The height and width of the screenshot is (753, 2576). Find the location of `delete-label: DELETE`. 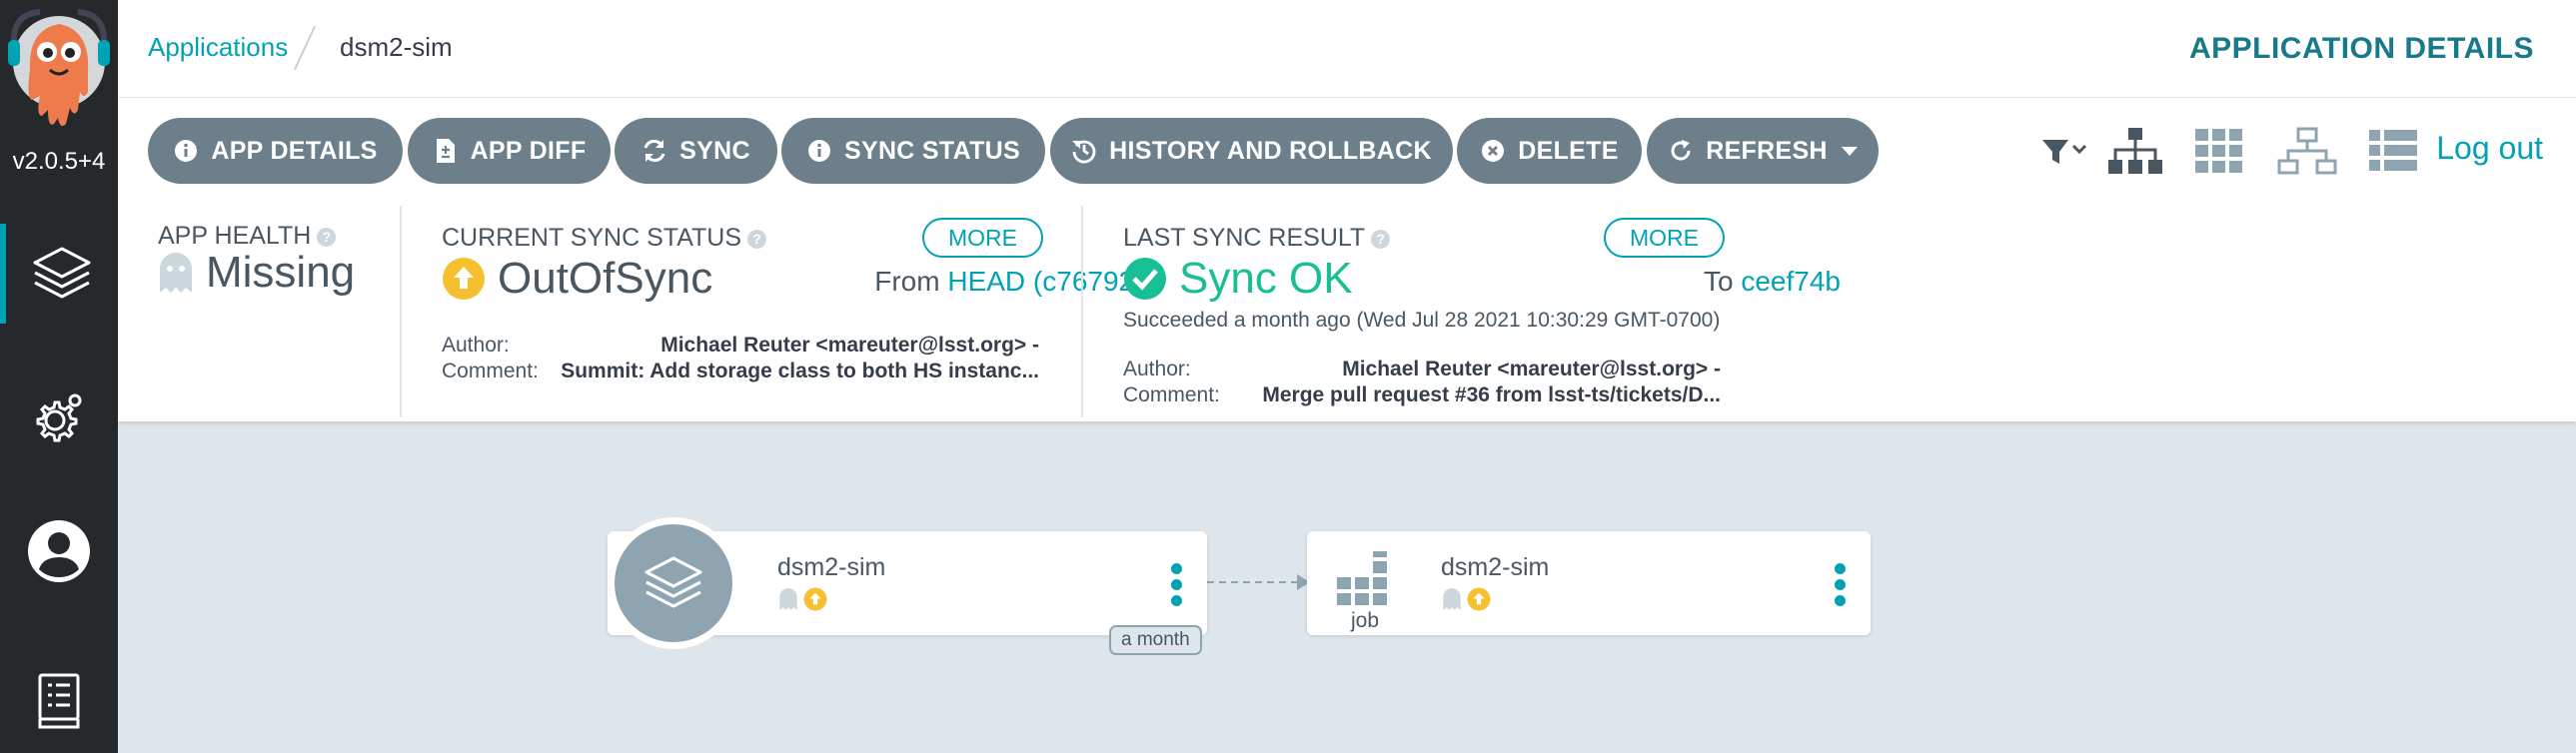

delete-label: DELETE is located at coordinates (1568, 150).